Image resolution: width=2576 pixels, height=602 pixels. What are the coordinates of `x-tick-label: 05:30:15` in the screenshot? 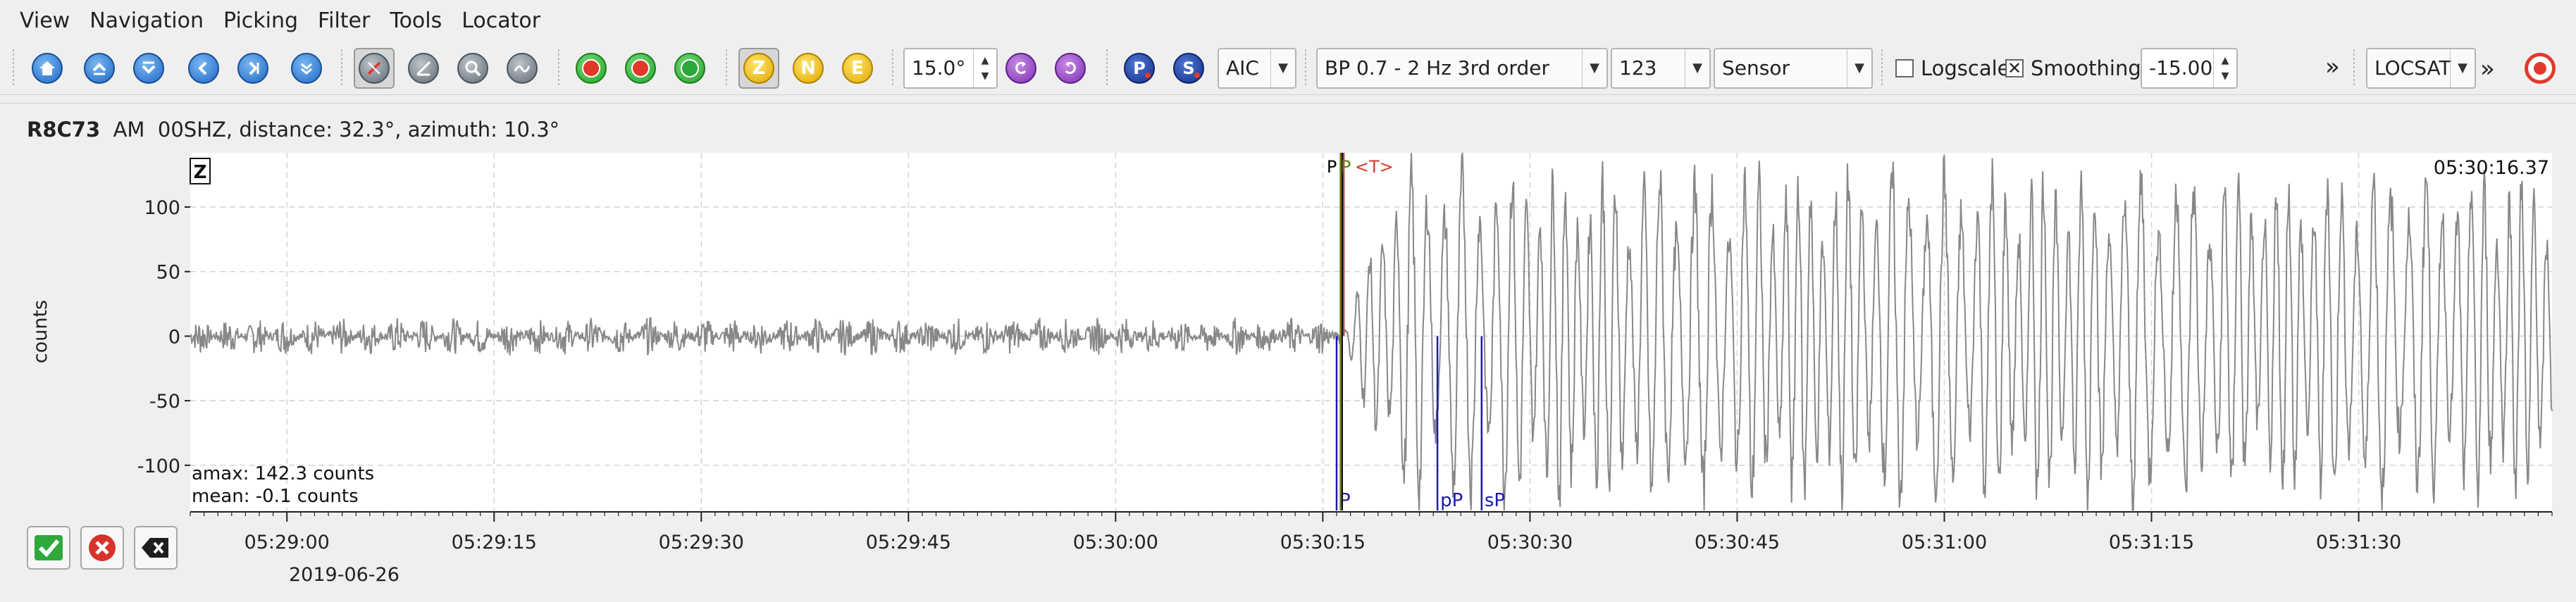 It's located at (1323, 542).